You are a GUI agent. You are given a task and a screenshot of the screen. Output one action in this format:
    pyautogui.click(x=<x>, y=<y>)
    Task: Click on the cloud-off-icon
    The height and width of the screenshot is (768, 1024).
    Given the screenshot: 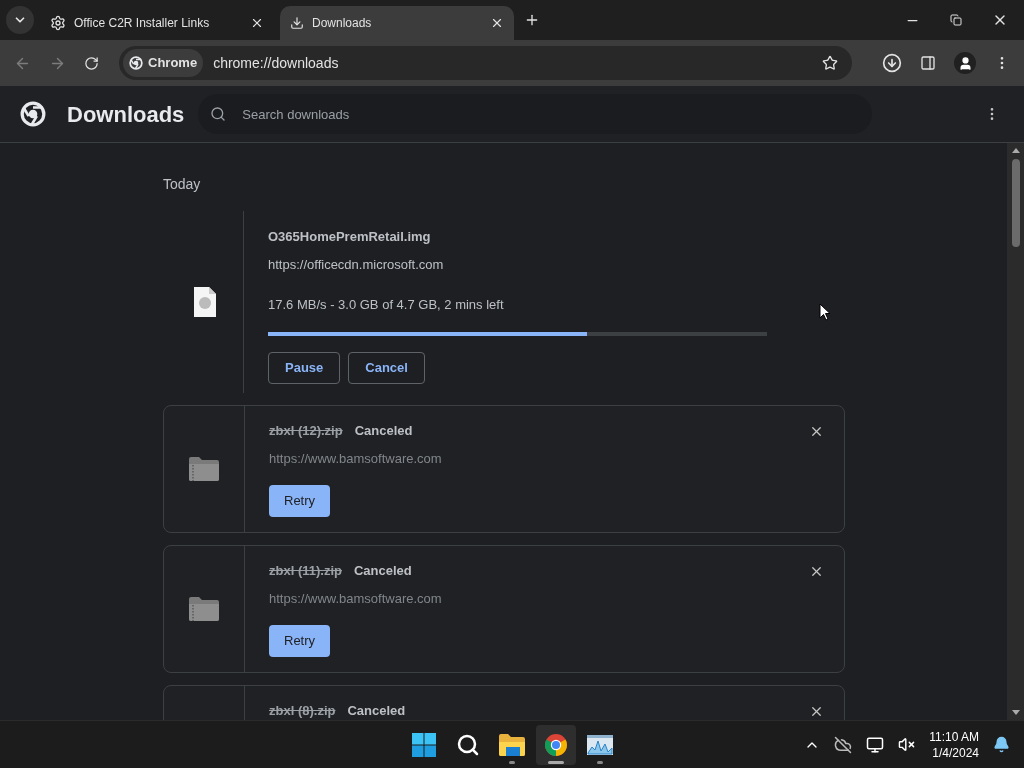 What is the action you would take?
    pyautogui.click(x=843, y=744)
    